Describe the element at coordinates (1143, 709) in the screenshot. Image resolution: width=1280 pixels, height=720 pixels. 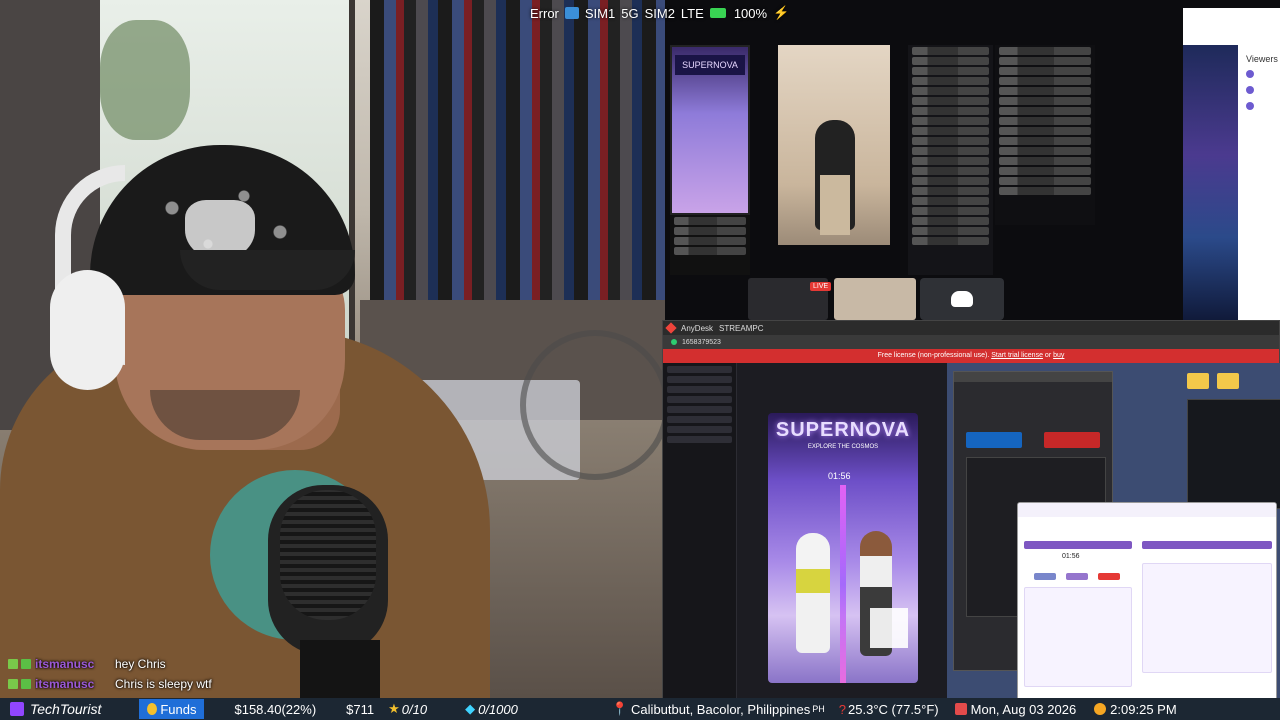
I see `time-text: 2:09:25 PM` at that location.